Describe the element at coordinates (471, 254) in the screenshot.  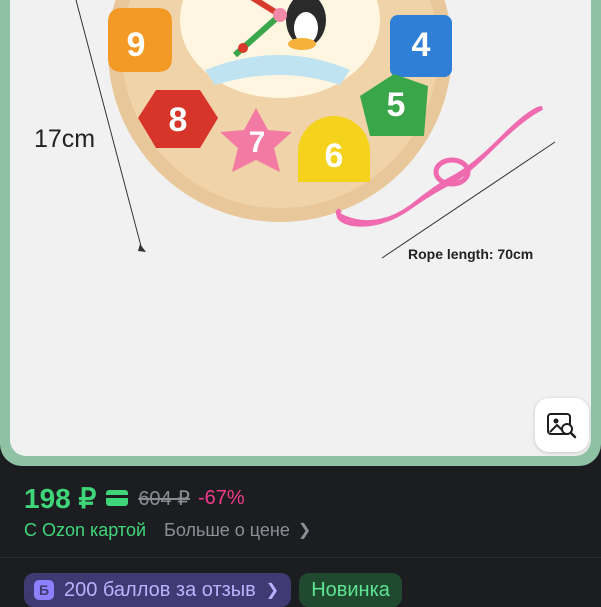
I see `rope-length-label: Rope length: 70cm` at that location.